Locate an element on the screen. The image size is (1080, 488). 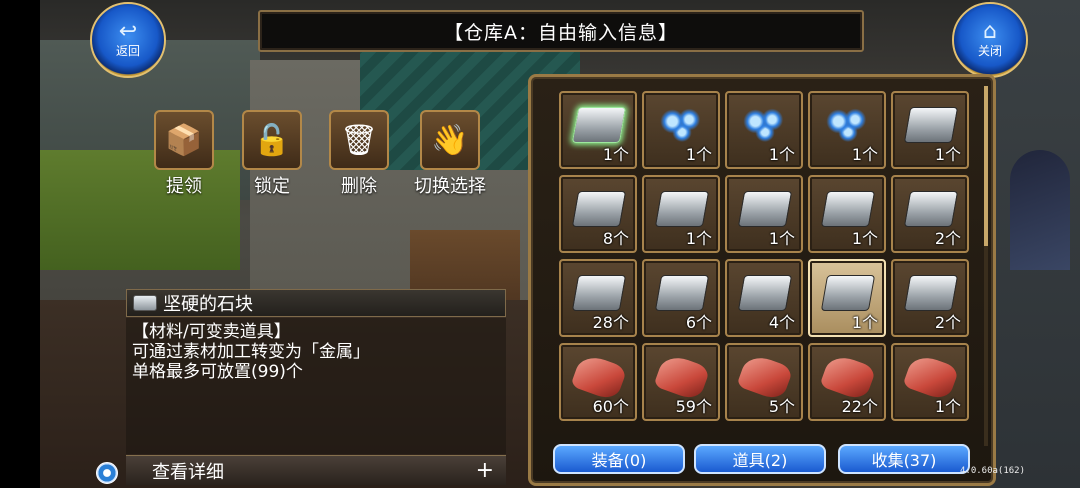
view-details-button: 查看详细 + is located at coordinates (316, 470).